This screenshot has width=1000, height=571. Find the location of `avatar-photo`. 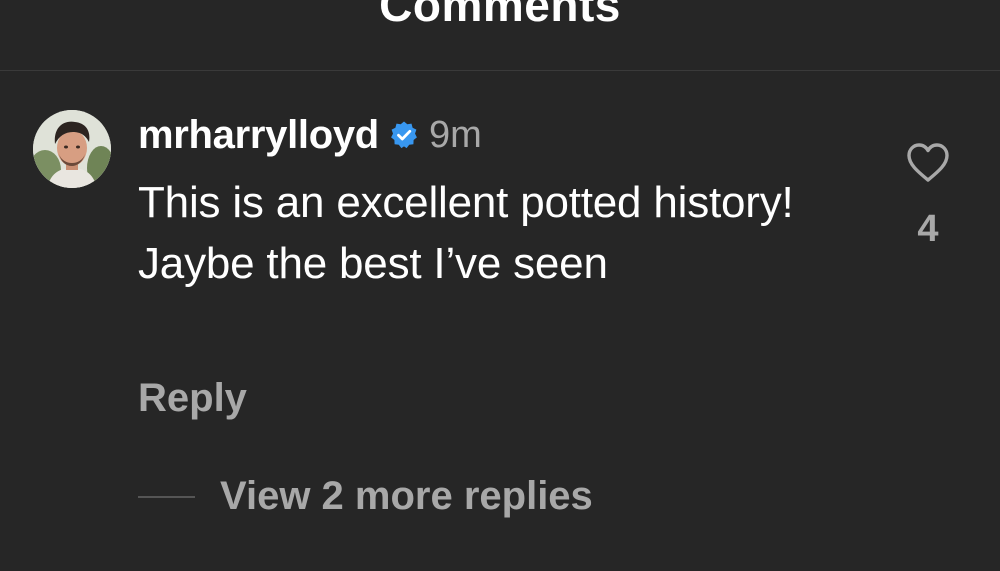

avatar-photo is located at coordinates (72, 149).